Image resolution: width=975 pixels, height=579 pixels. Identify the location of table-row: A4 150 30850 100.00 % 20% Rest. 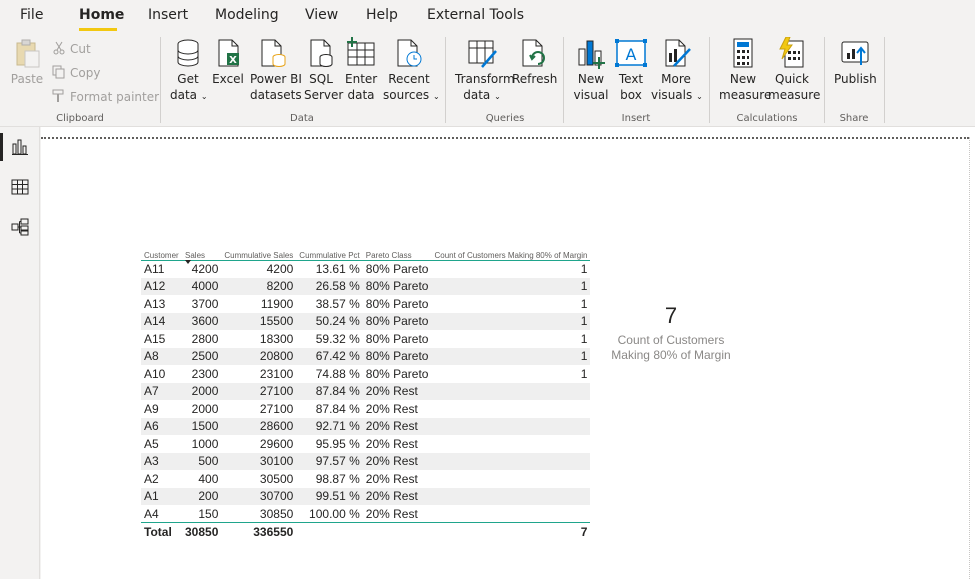
(365, 514).